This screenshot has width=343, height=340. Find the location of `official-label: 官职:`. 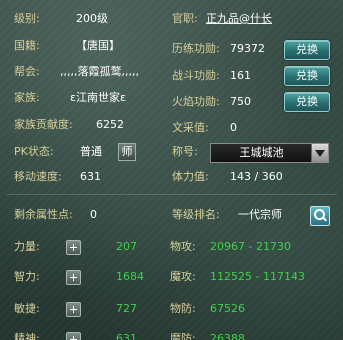

official-label: 官职: is located at coordinates (185, 18).